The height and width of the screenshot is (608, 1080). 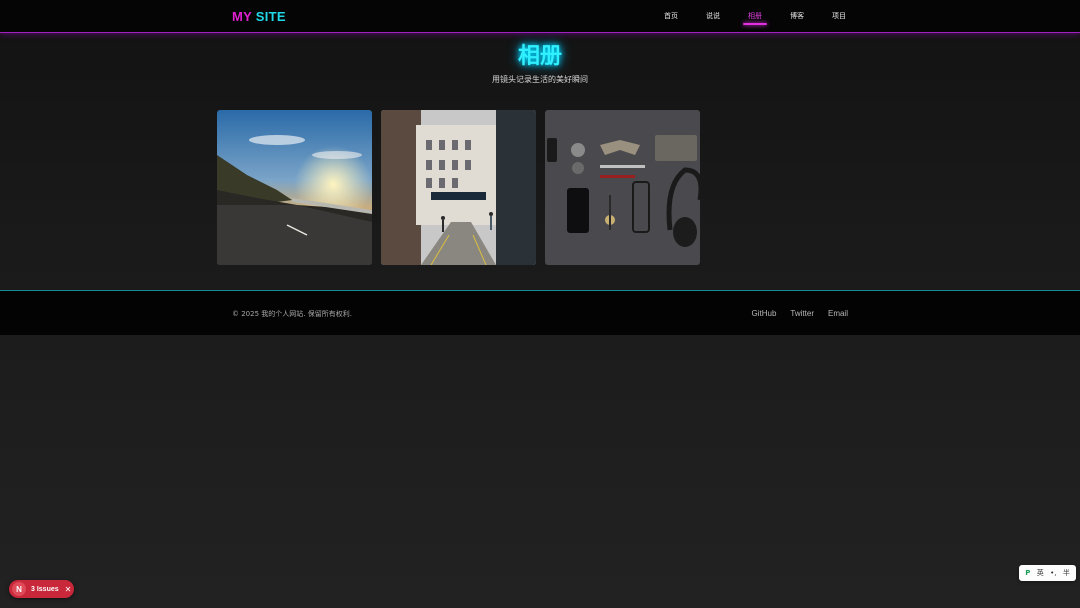 I want to click on nextjs-logo-icon: N, so click(x=19, y=589).